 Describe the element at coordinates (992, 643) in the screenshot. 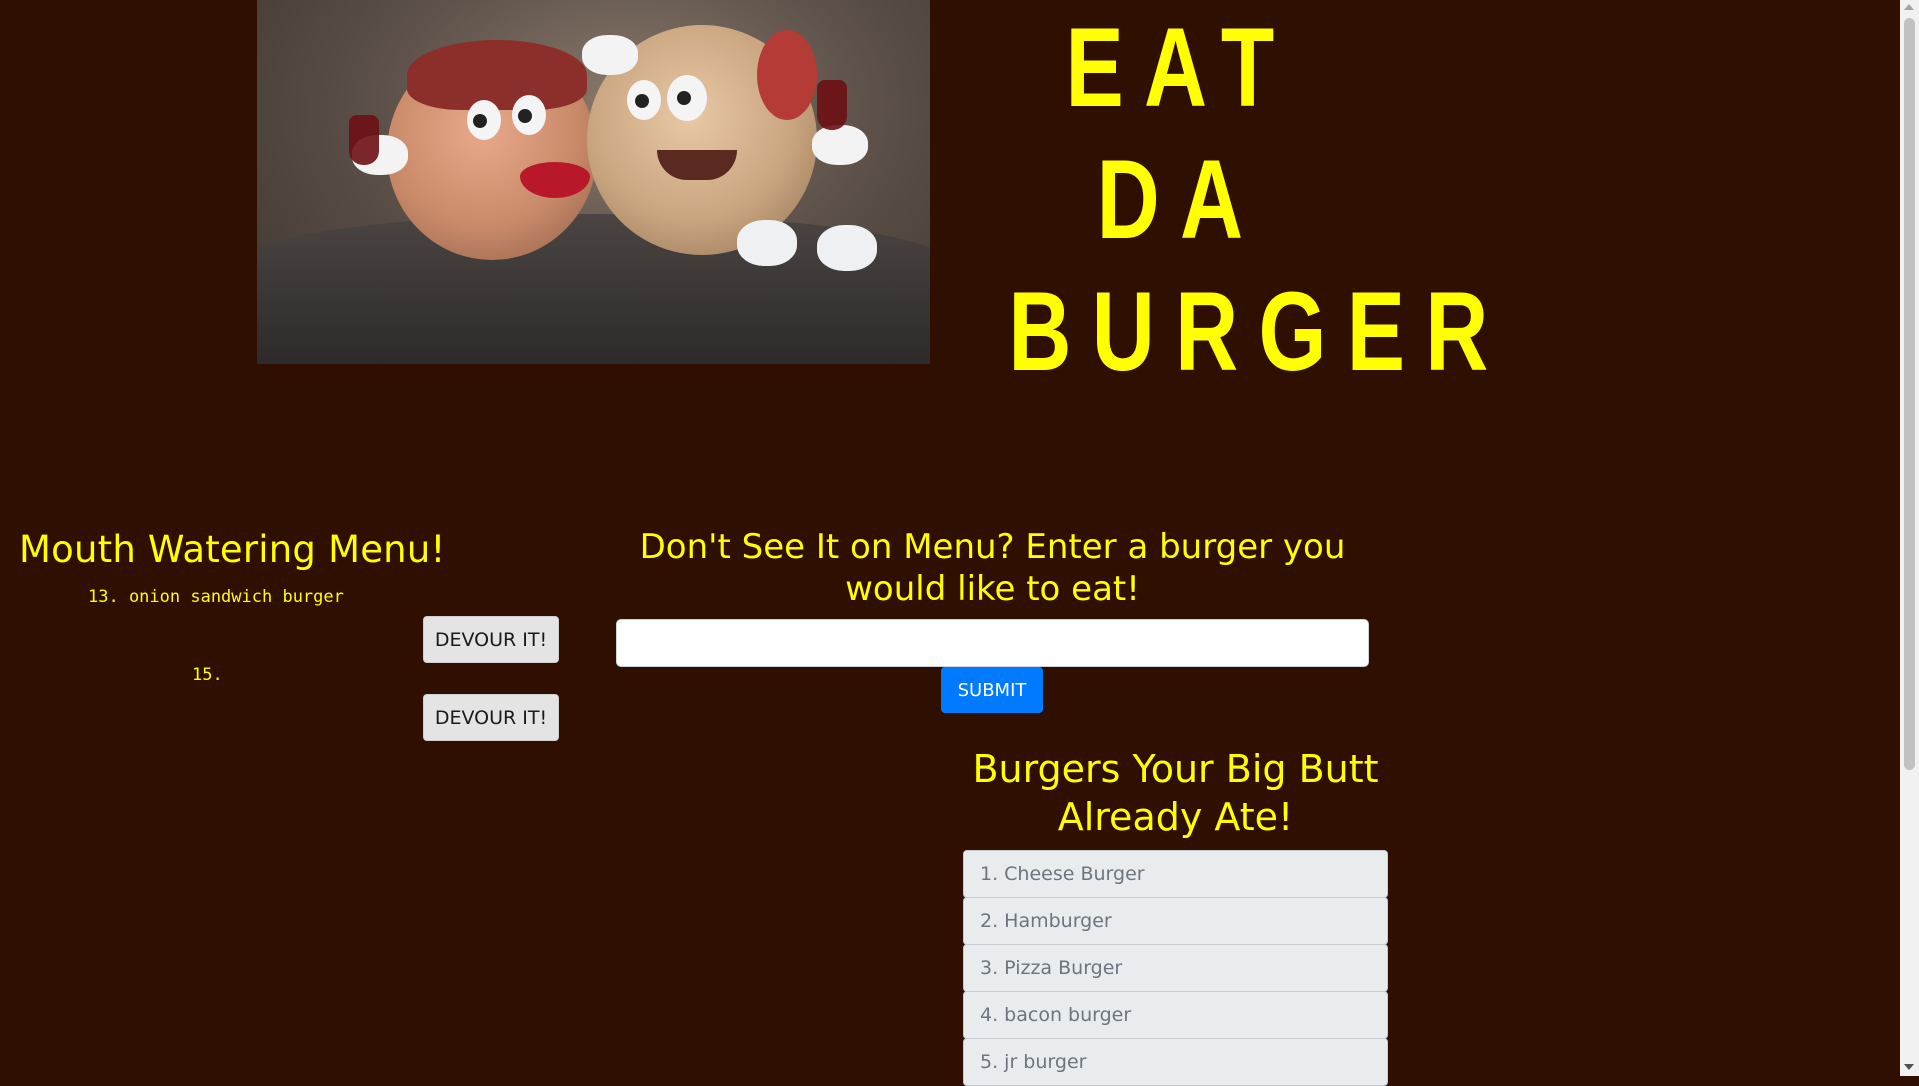

I see `burger-name-input` at that location.